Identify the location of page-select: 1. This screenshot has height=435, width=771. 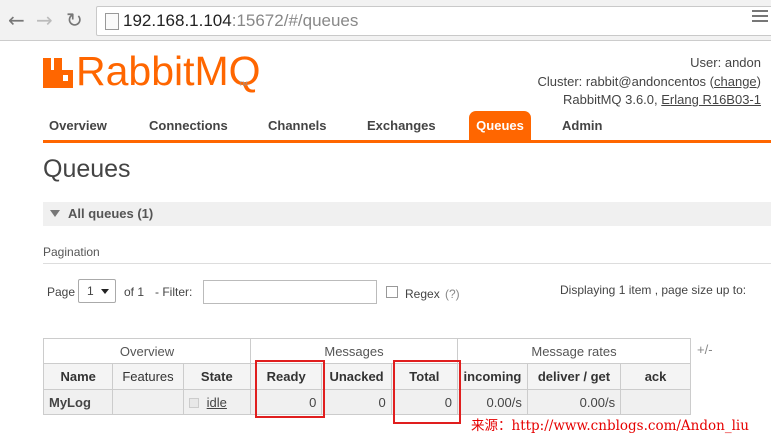
(97, 291).